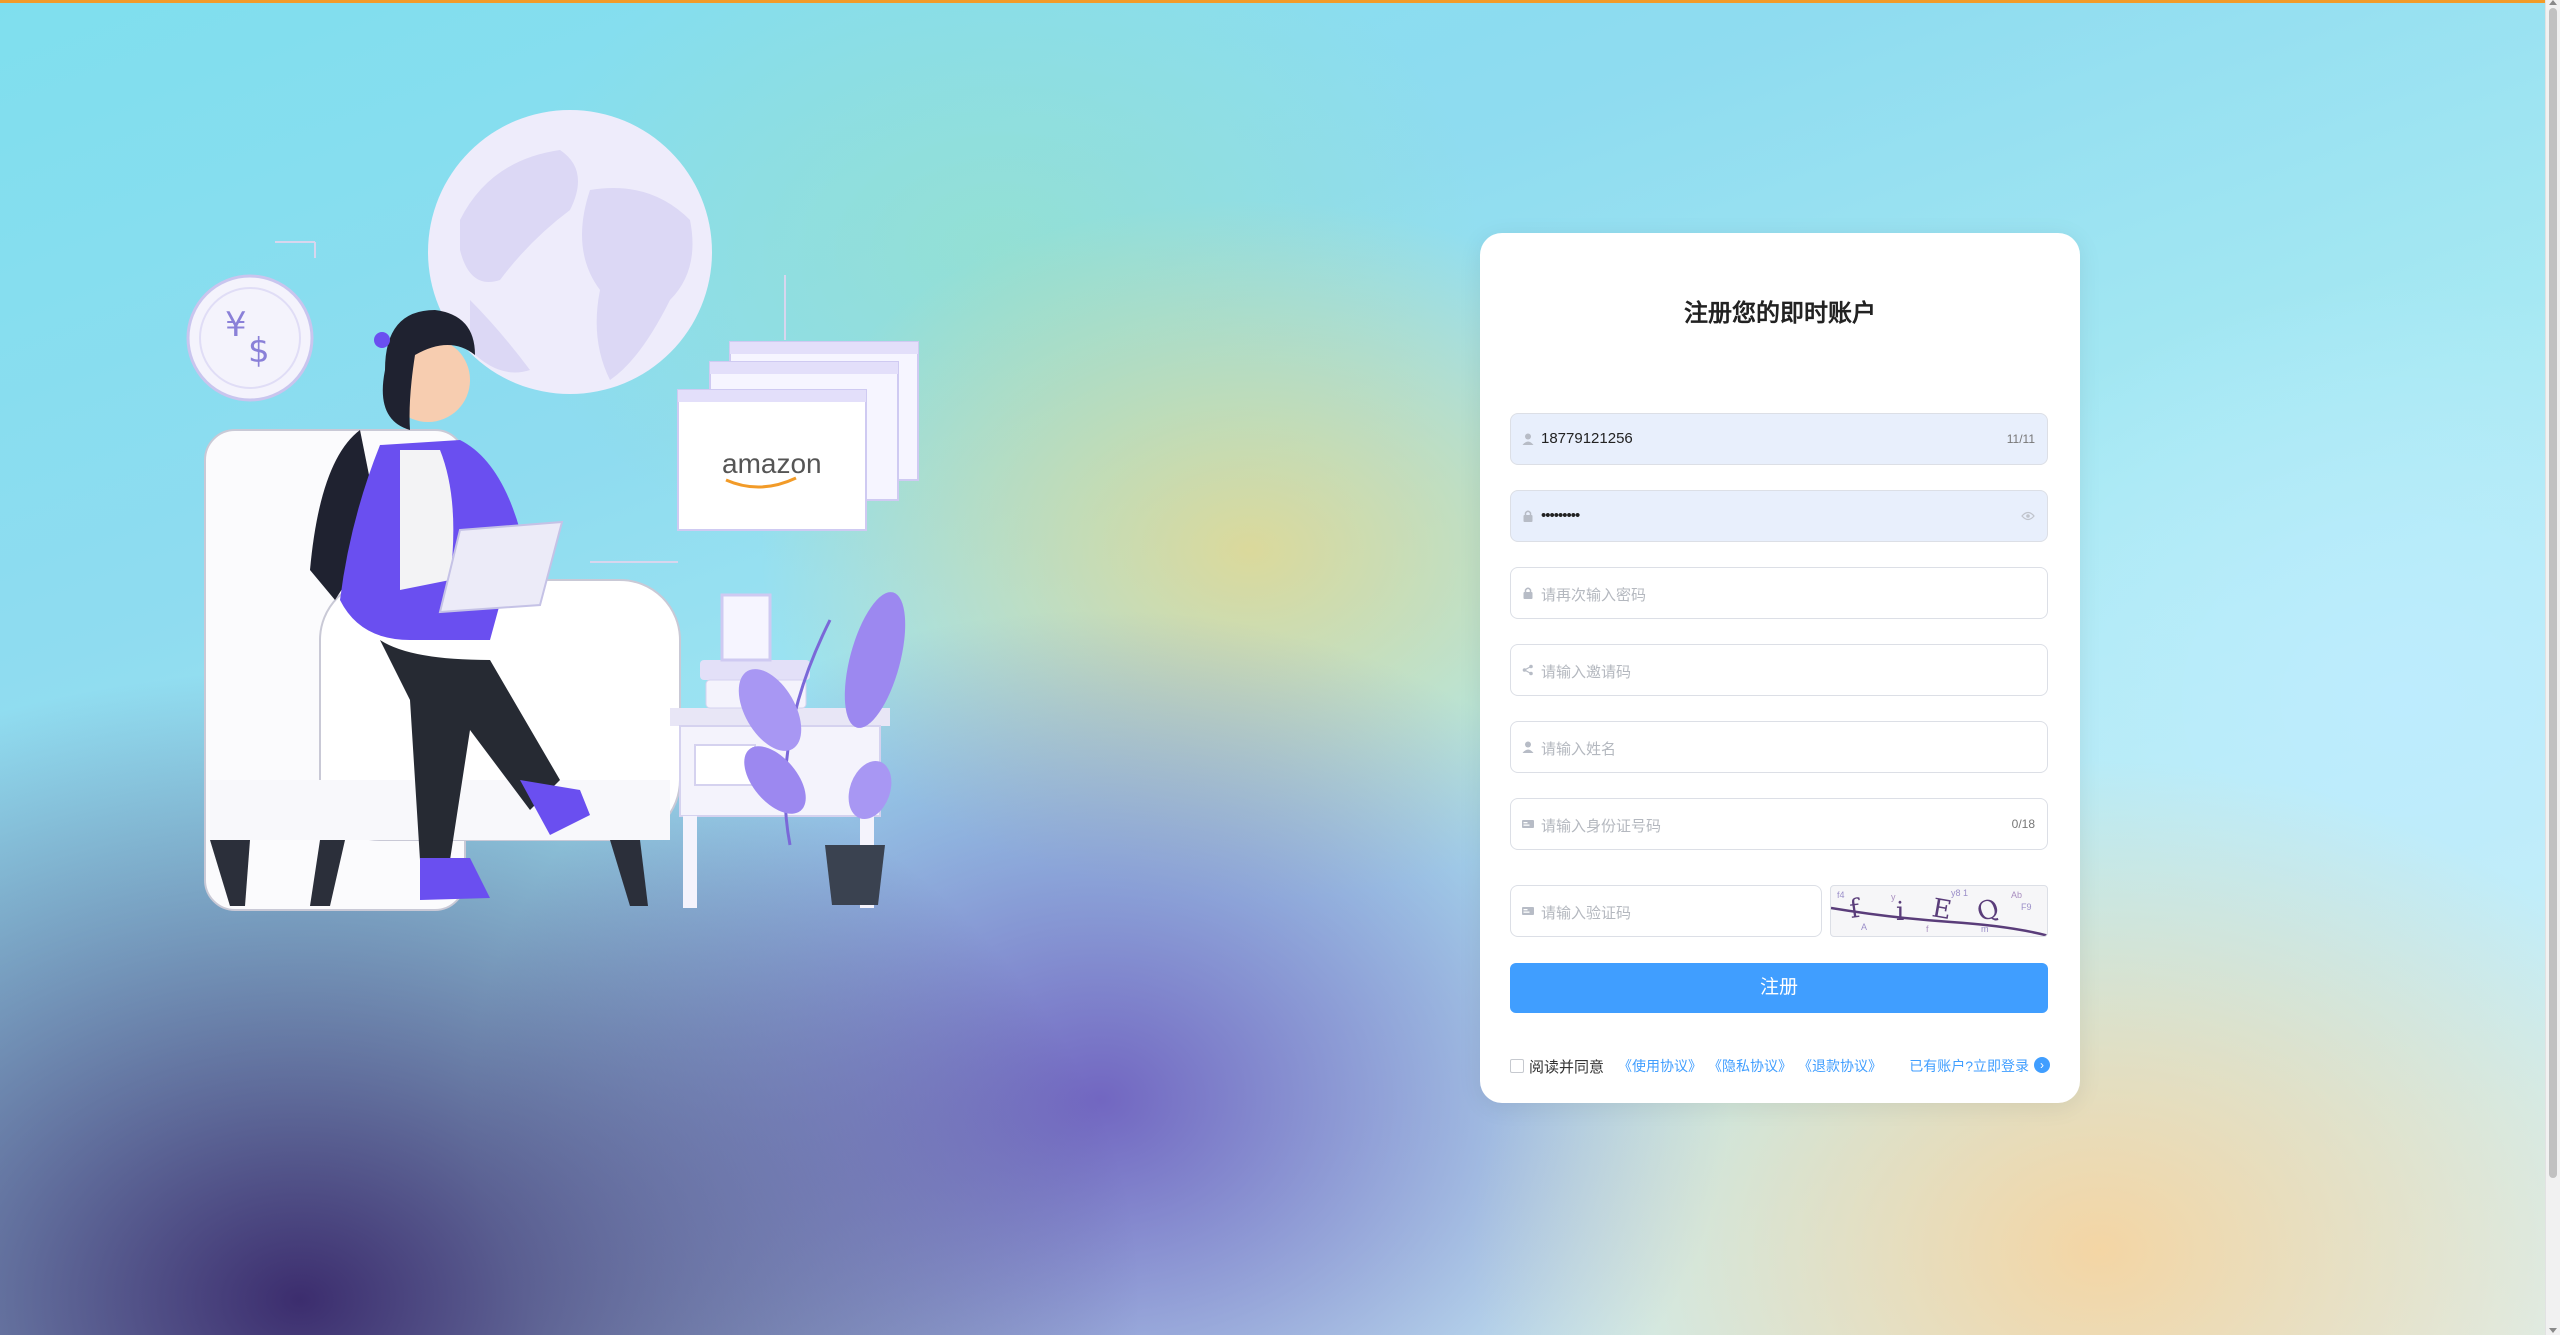 The image size is (2560, 1335). I want to click on terms-of-use-link: 《使用协议》, so click(1660, 1066).